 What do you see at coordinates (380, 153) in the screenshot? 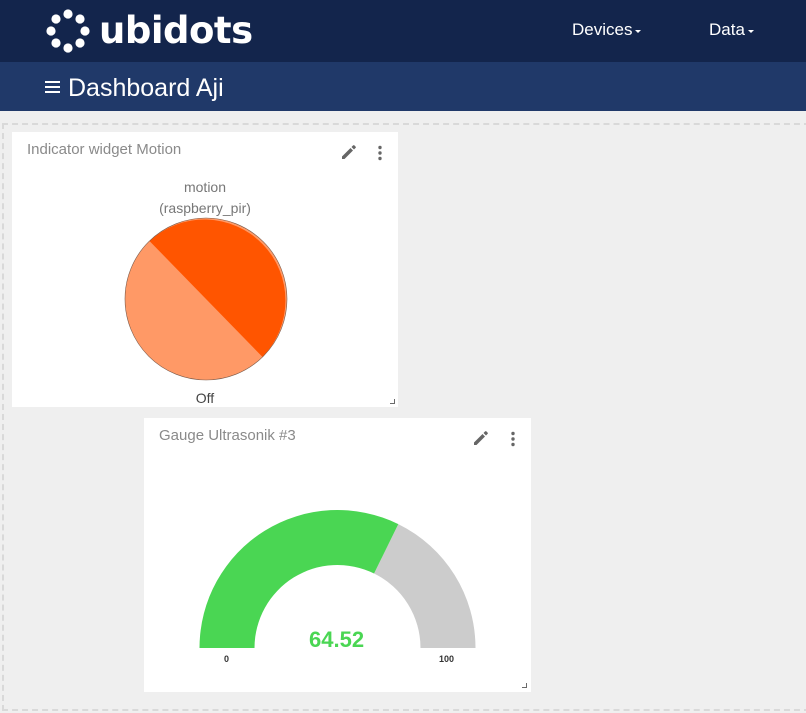
I see `kebab-menu-icon` at bounding box center [380, 153].